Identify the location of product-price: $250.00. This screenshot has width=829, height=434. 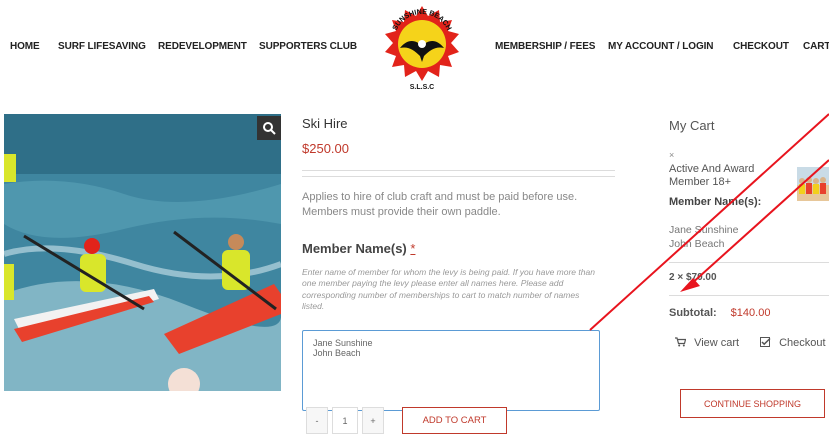
(325, 148).